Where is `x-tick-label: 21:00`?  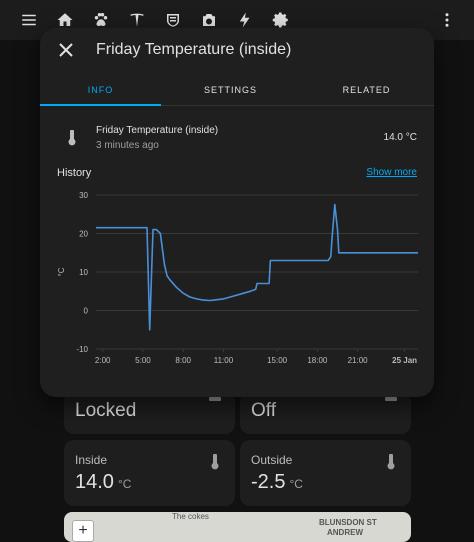 x-tick-label: 21:00 is located at coordinates (358, 360).